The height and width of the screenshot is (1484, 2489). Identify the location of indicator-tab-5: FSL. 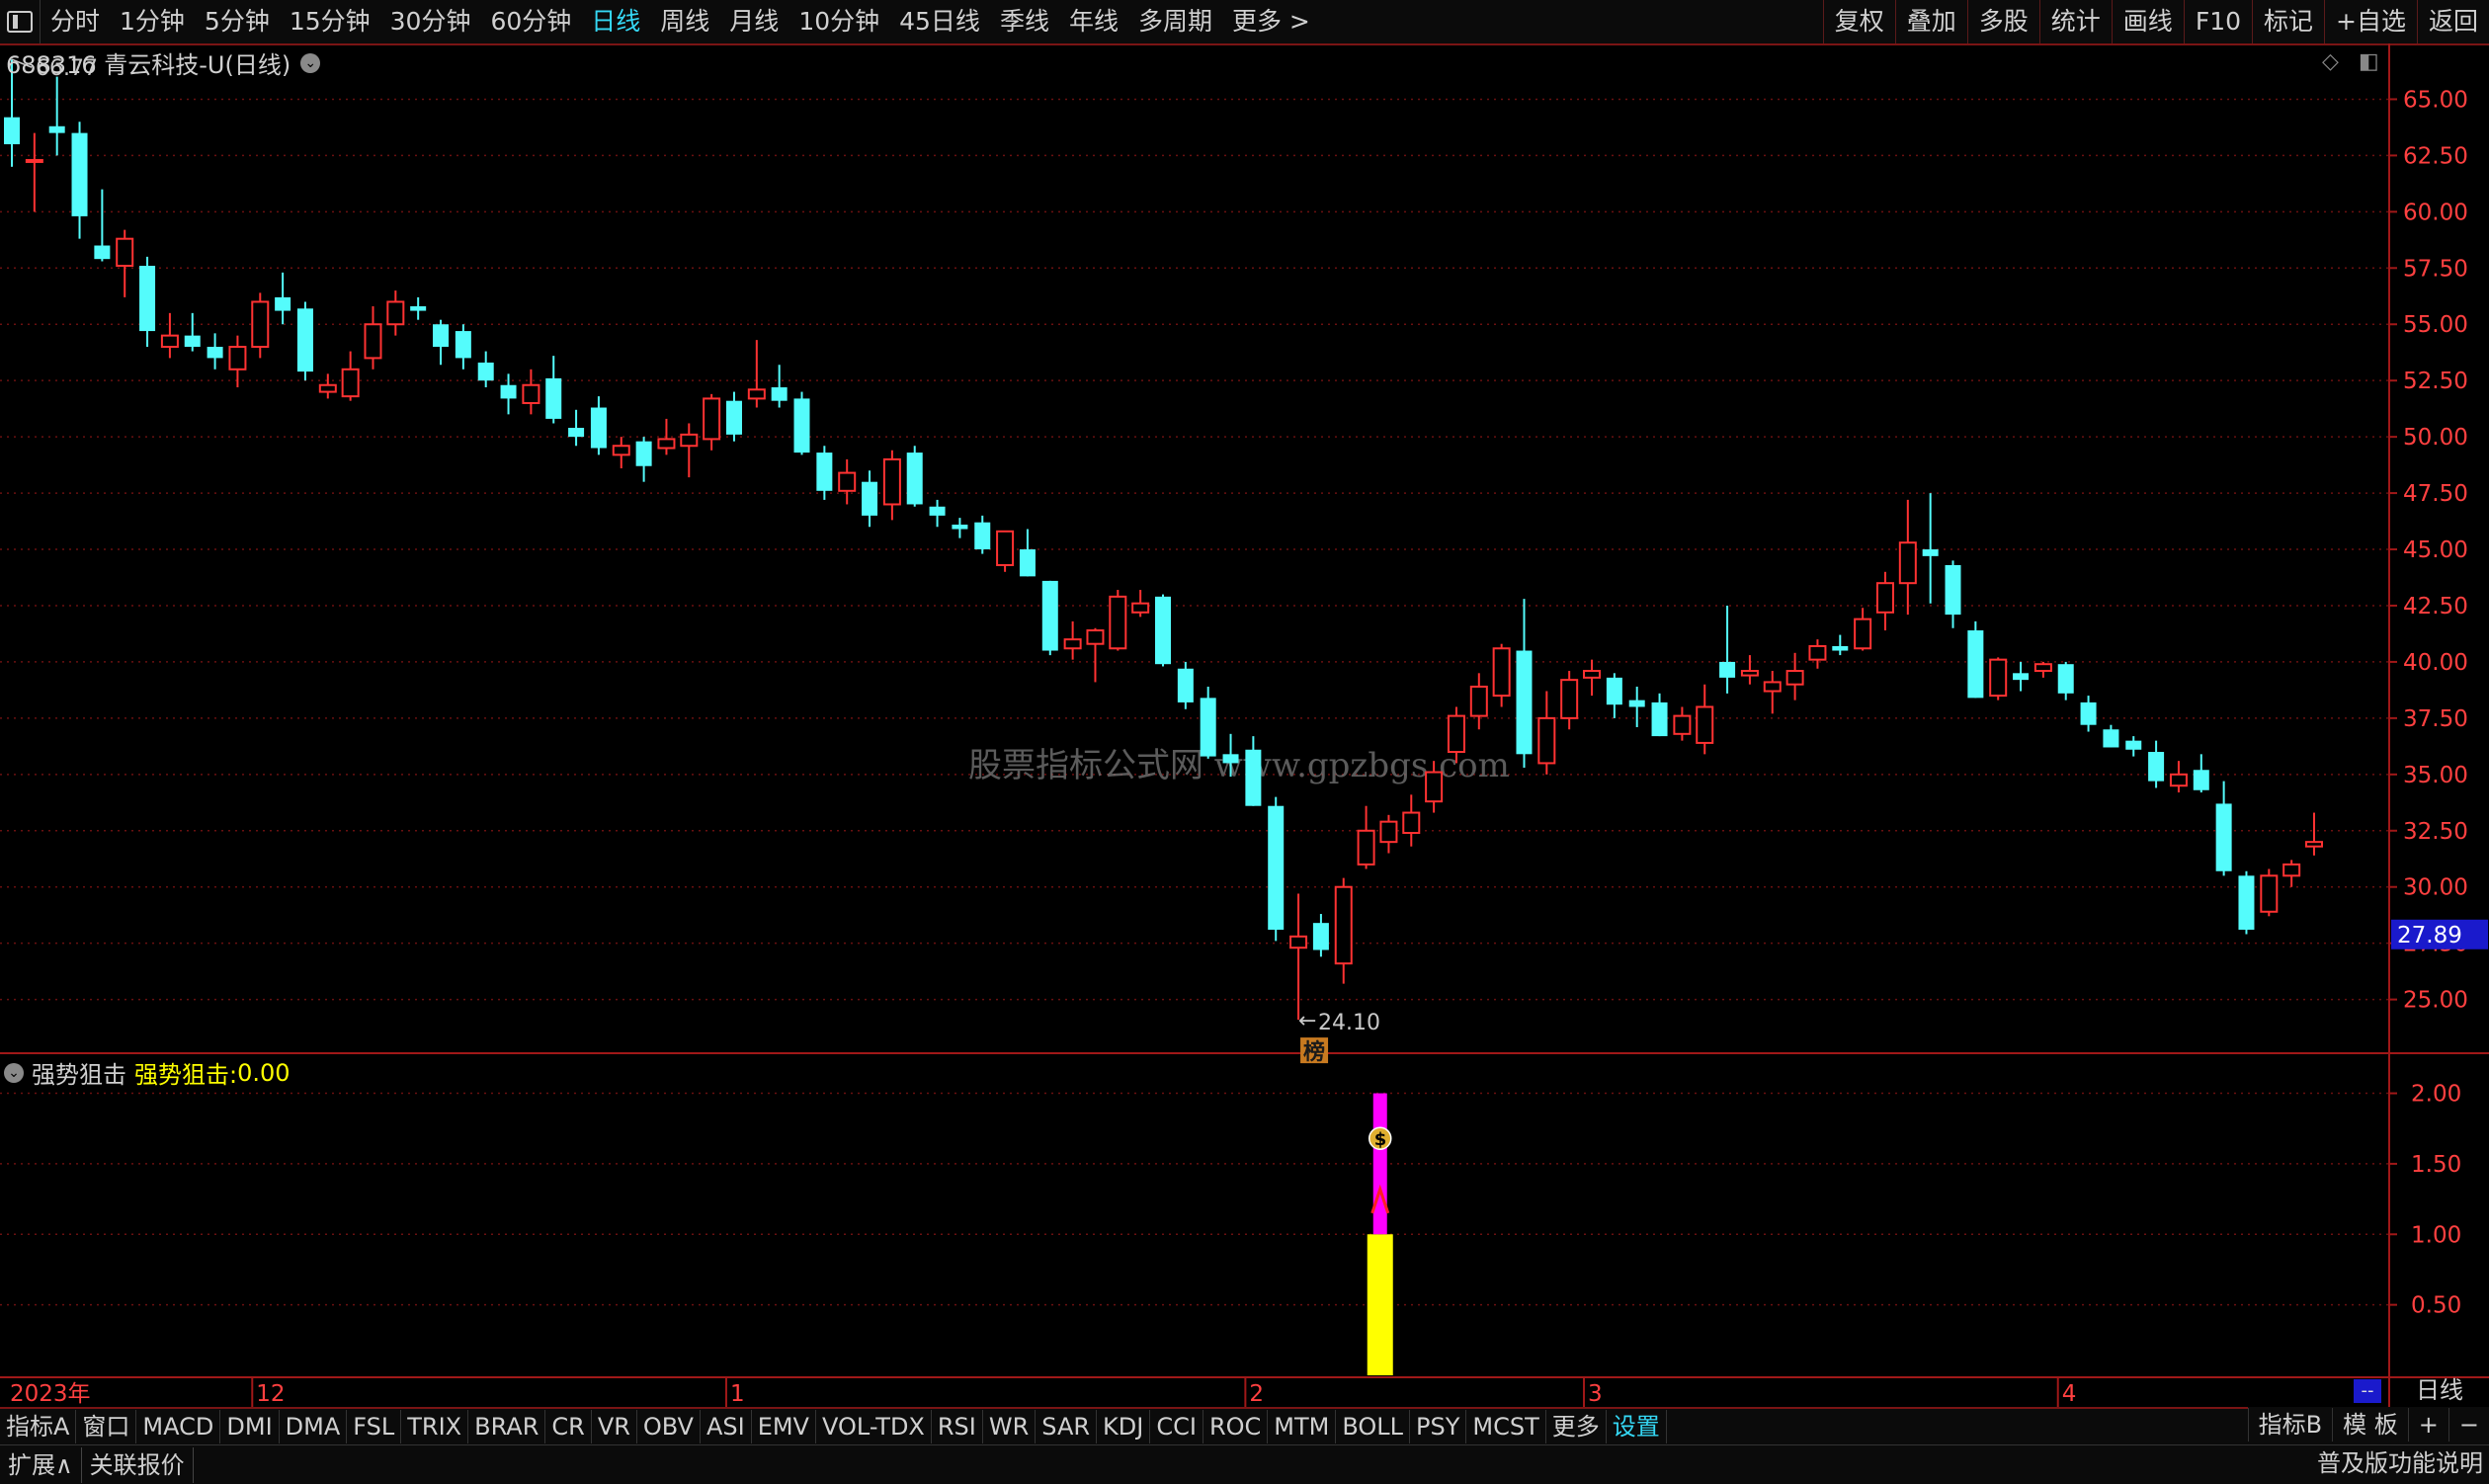
(375, 1426).